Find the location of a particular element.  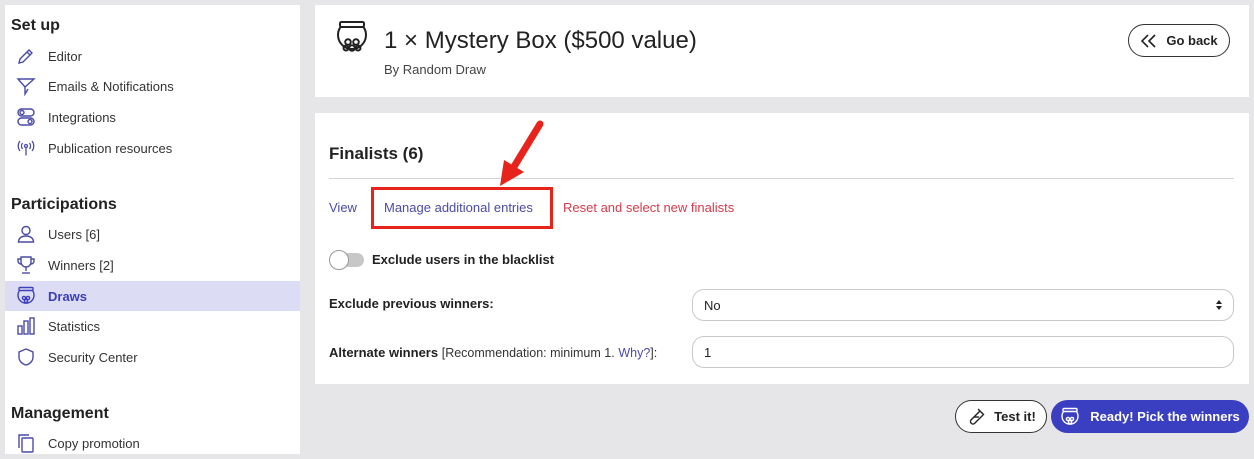

section-title-setup: Set up is located at coordinates (35, 25).